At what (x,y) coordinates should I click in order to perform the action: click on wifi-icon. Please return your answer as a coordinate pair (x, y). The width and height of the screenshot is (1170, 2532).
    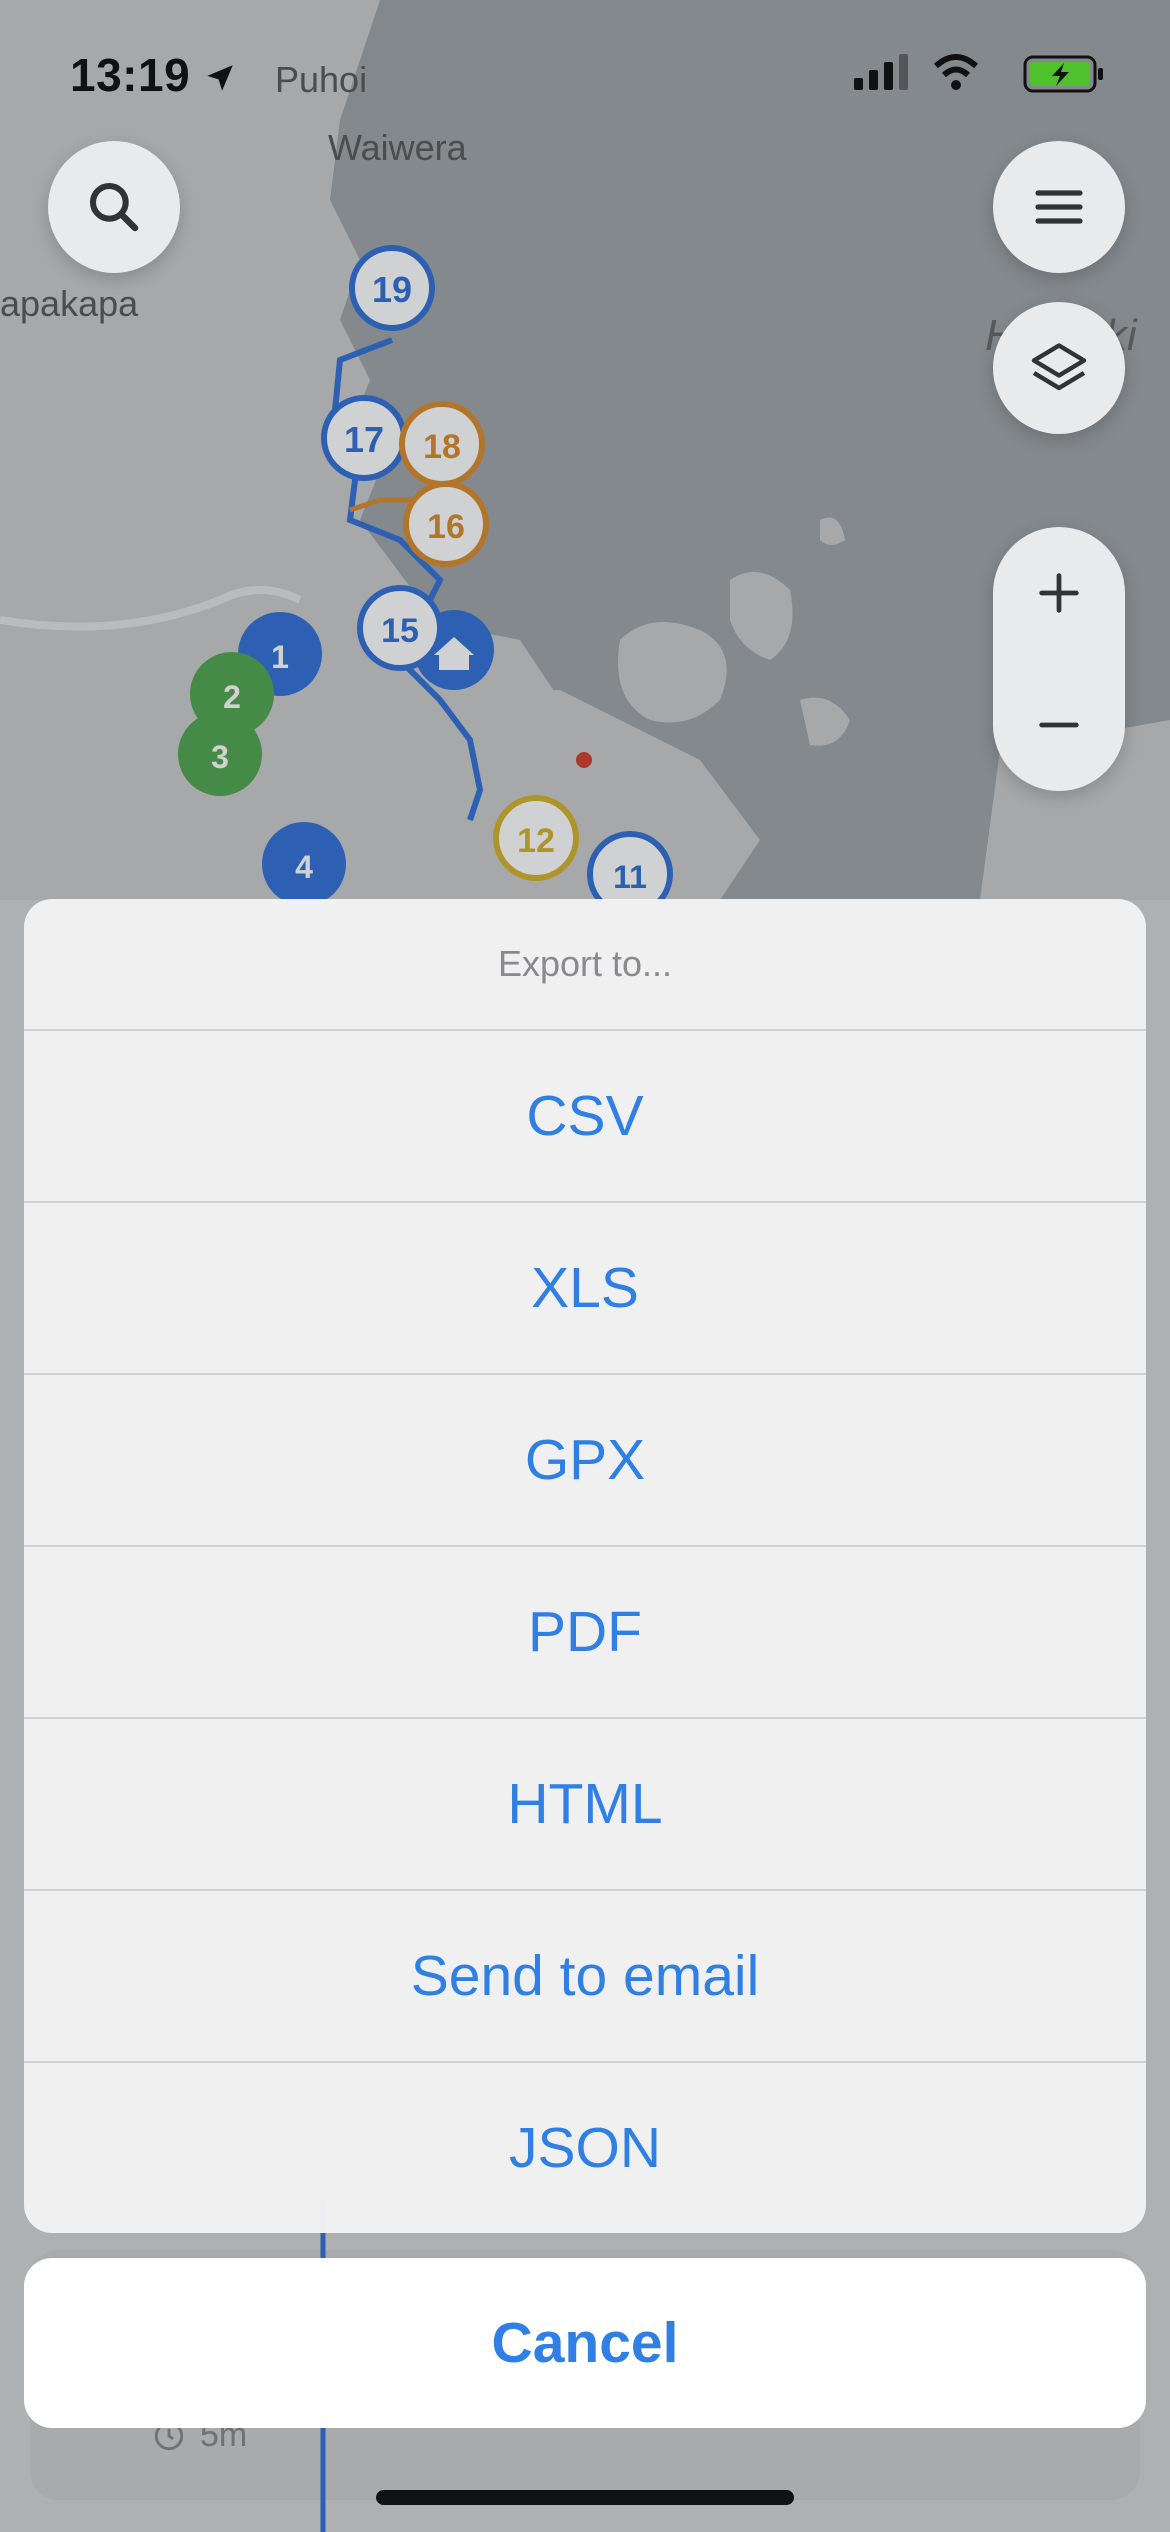
    Looking at the image, I should click on (956, 72).